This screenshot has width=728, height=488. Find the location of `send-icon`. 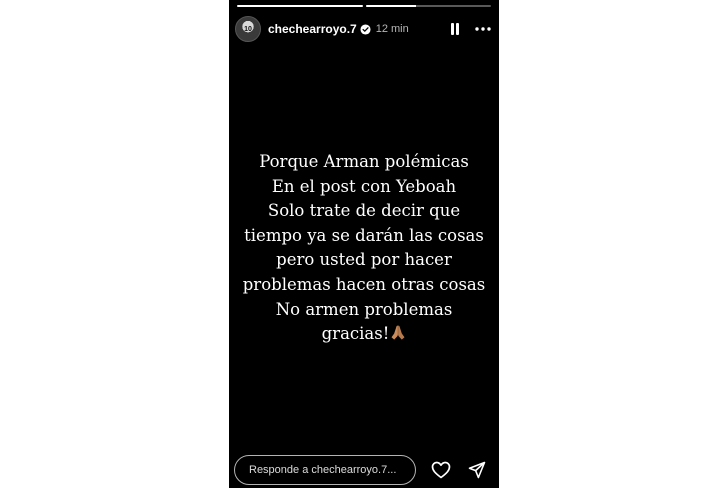

send-icon is located at coordinates (477, 470).